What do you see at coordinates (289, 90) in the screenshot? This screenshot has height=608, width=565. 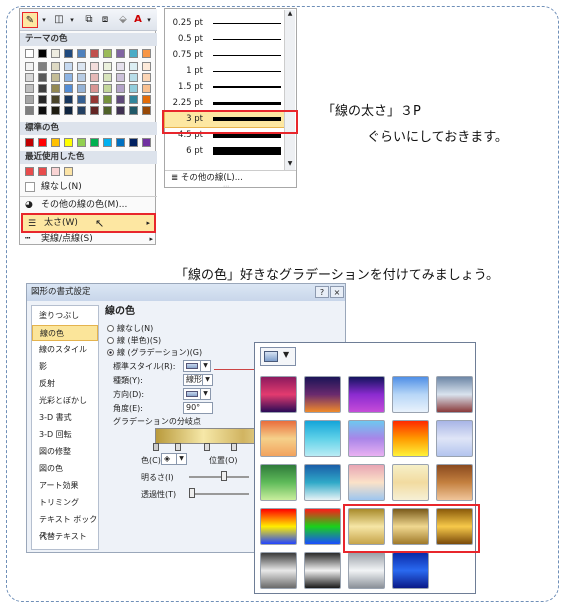 I see `scrollbar: ▲ ▼` at bounding box center [289, 90].